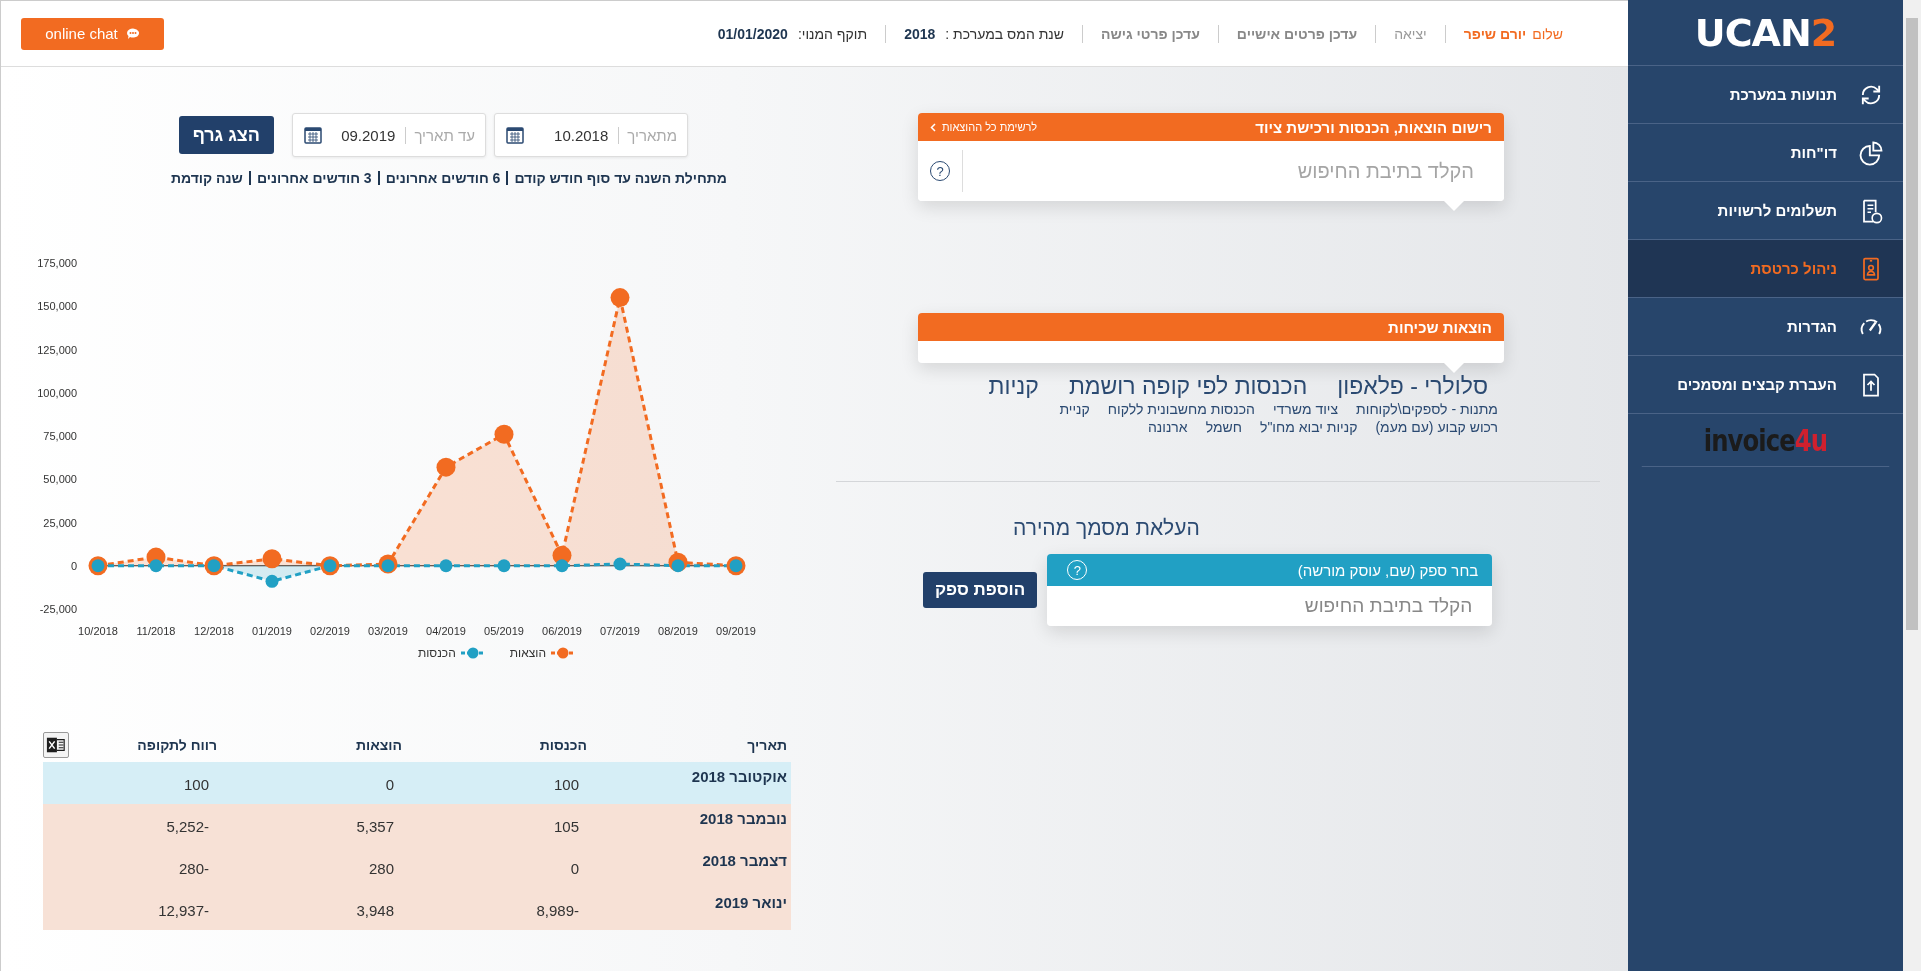 The height and width of the screenshot is (971, 1921). Describe the element at coordinates (214, 631) in the screenshot. I see `axis-label: 12/2018` at that location.